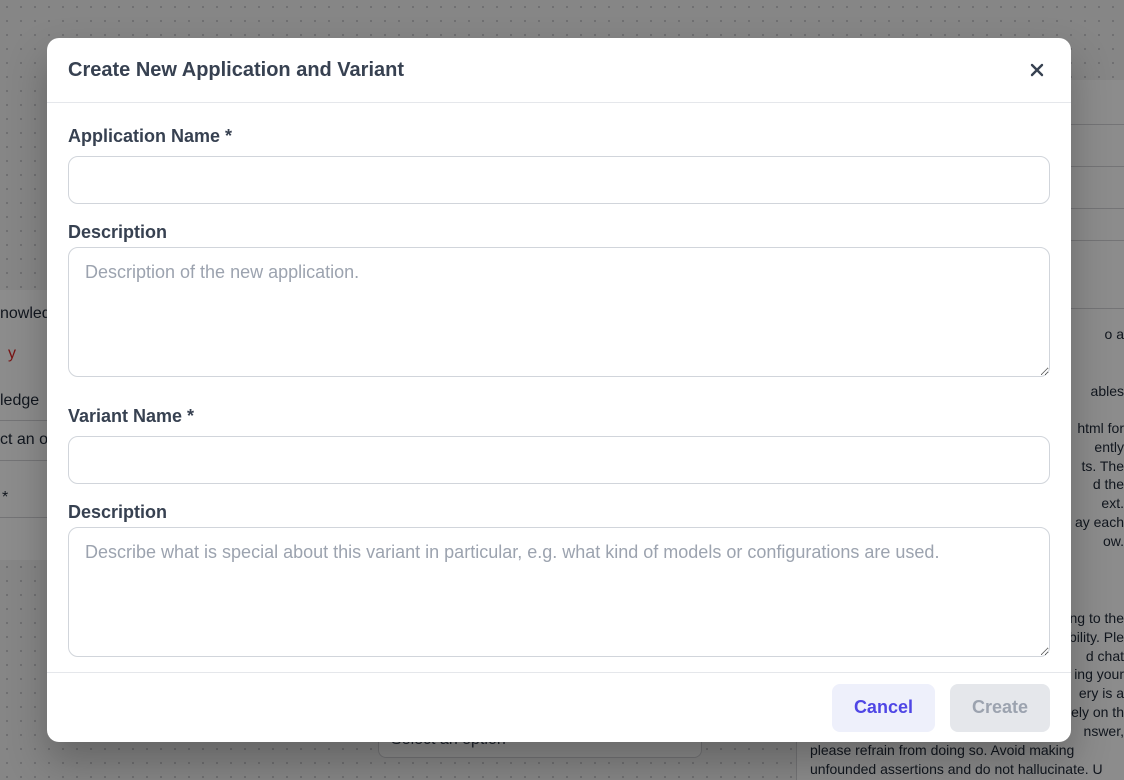 The width and height of the screenshot is (1124, 780). Describe the element at coordinates (559, 70) in the screenshot. I see `dialog-header: Create New Application and Variant` at that location.